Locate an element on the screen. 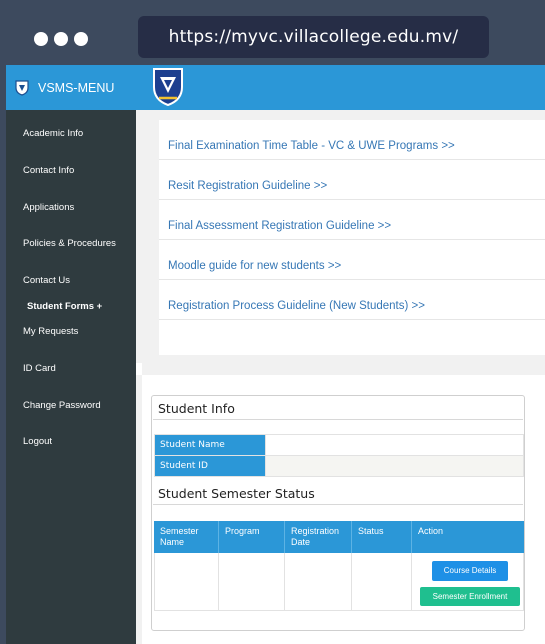  course-details-button: Course Details is located at coordinates (470, 571).